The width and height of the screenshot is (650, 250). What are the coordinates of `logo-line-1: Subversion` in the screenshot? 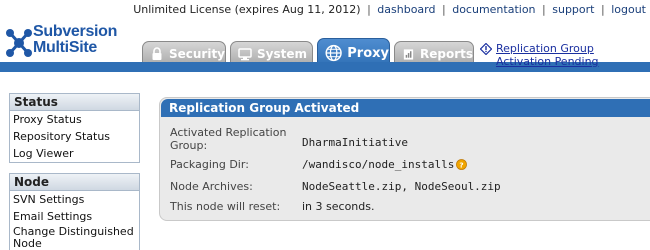 It's located at (75, 31).